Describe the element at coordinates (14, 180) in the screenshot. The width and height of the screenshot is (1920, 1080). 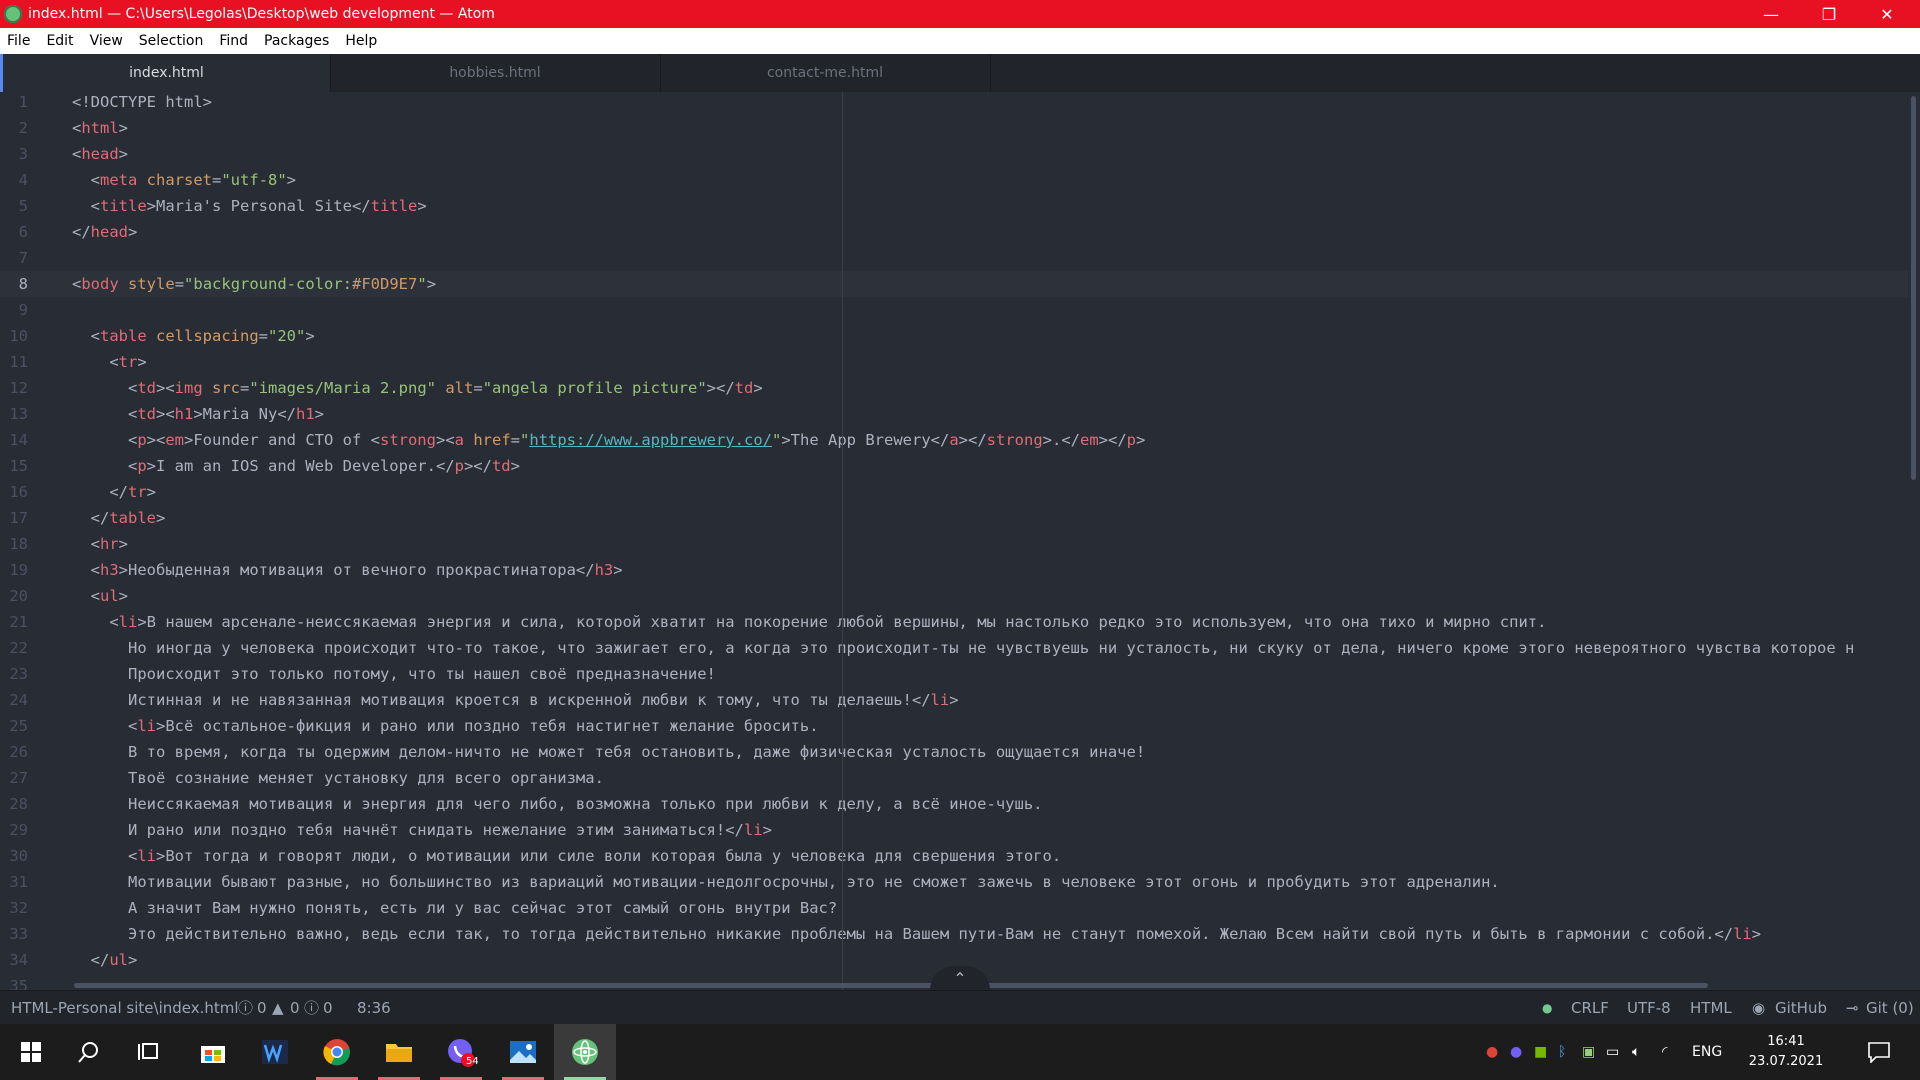
I see `line-number: 4` at that location.